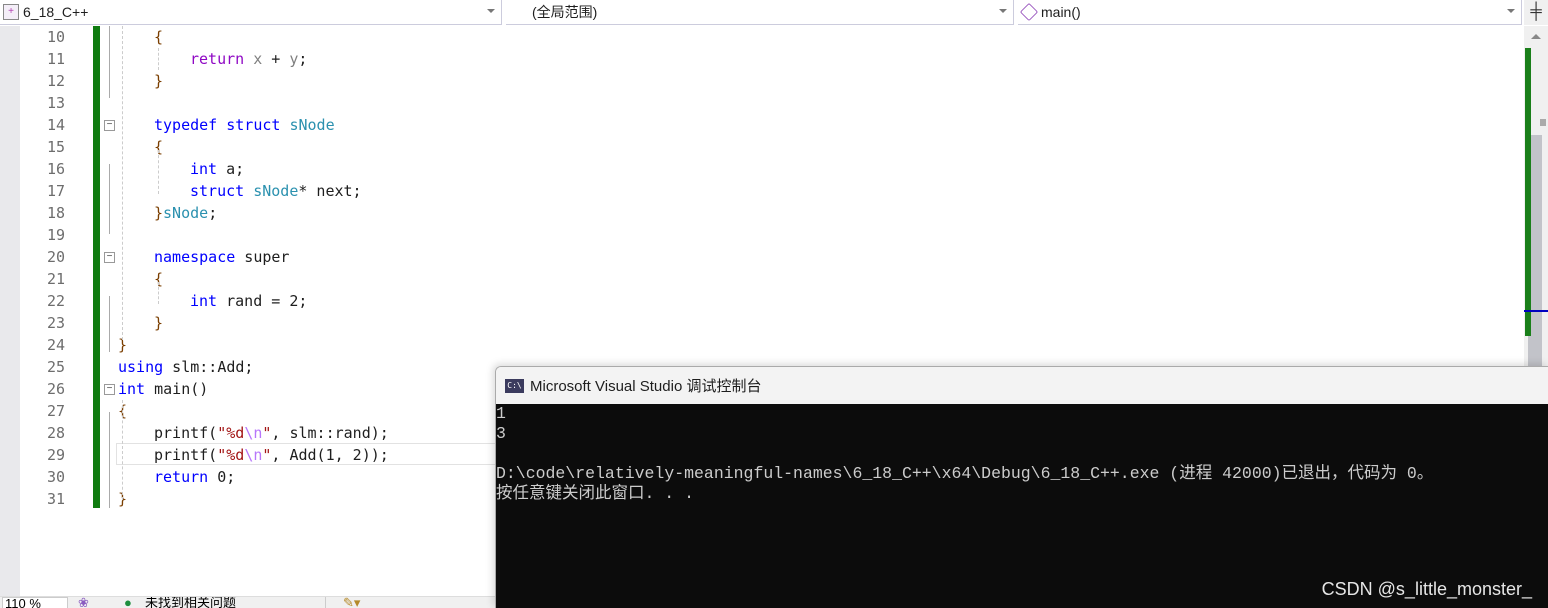 Image resolution: width=1548 pixels, height=608 pixels. What do you see at coordinates (221, 257) in the screenshot?
I see `code-text: namespace super` at bounding box center [221, 257].